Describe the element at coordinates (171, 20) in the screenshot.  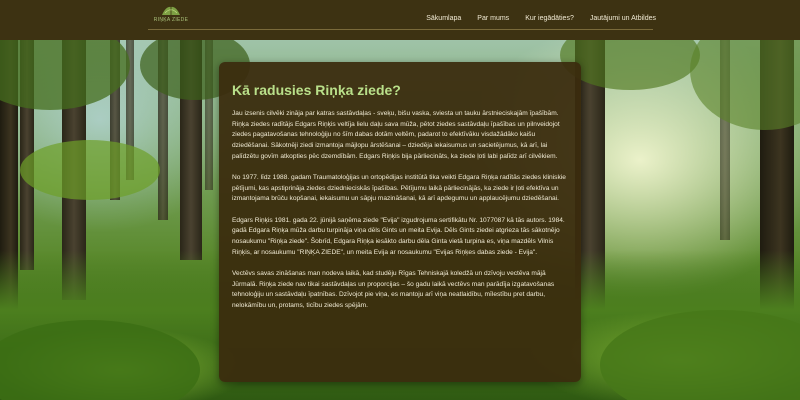
I see `logo-text: RIŅĶA ZIEDE` at that location.